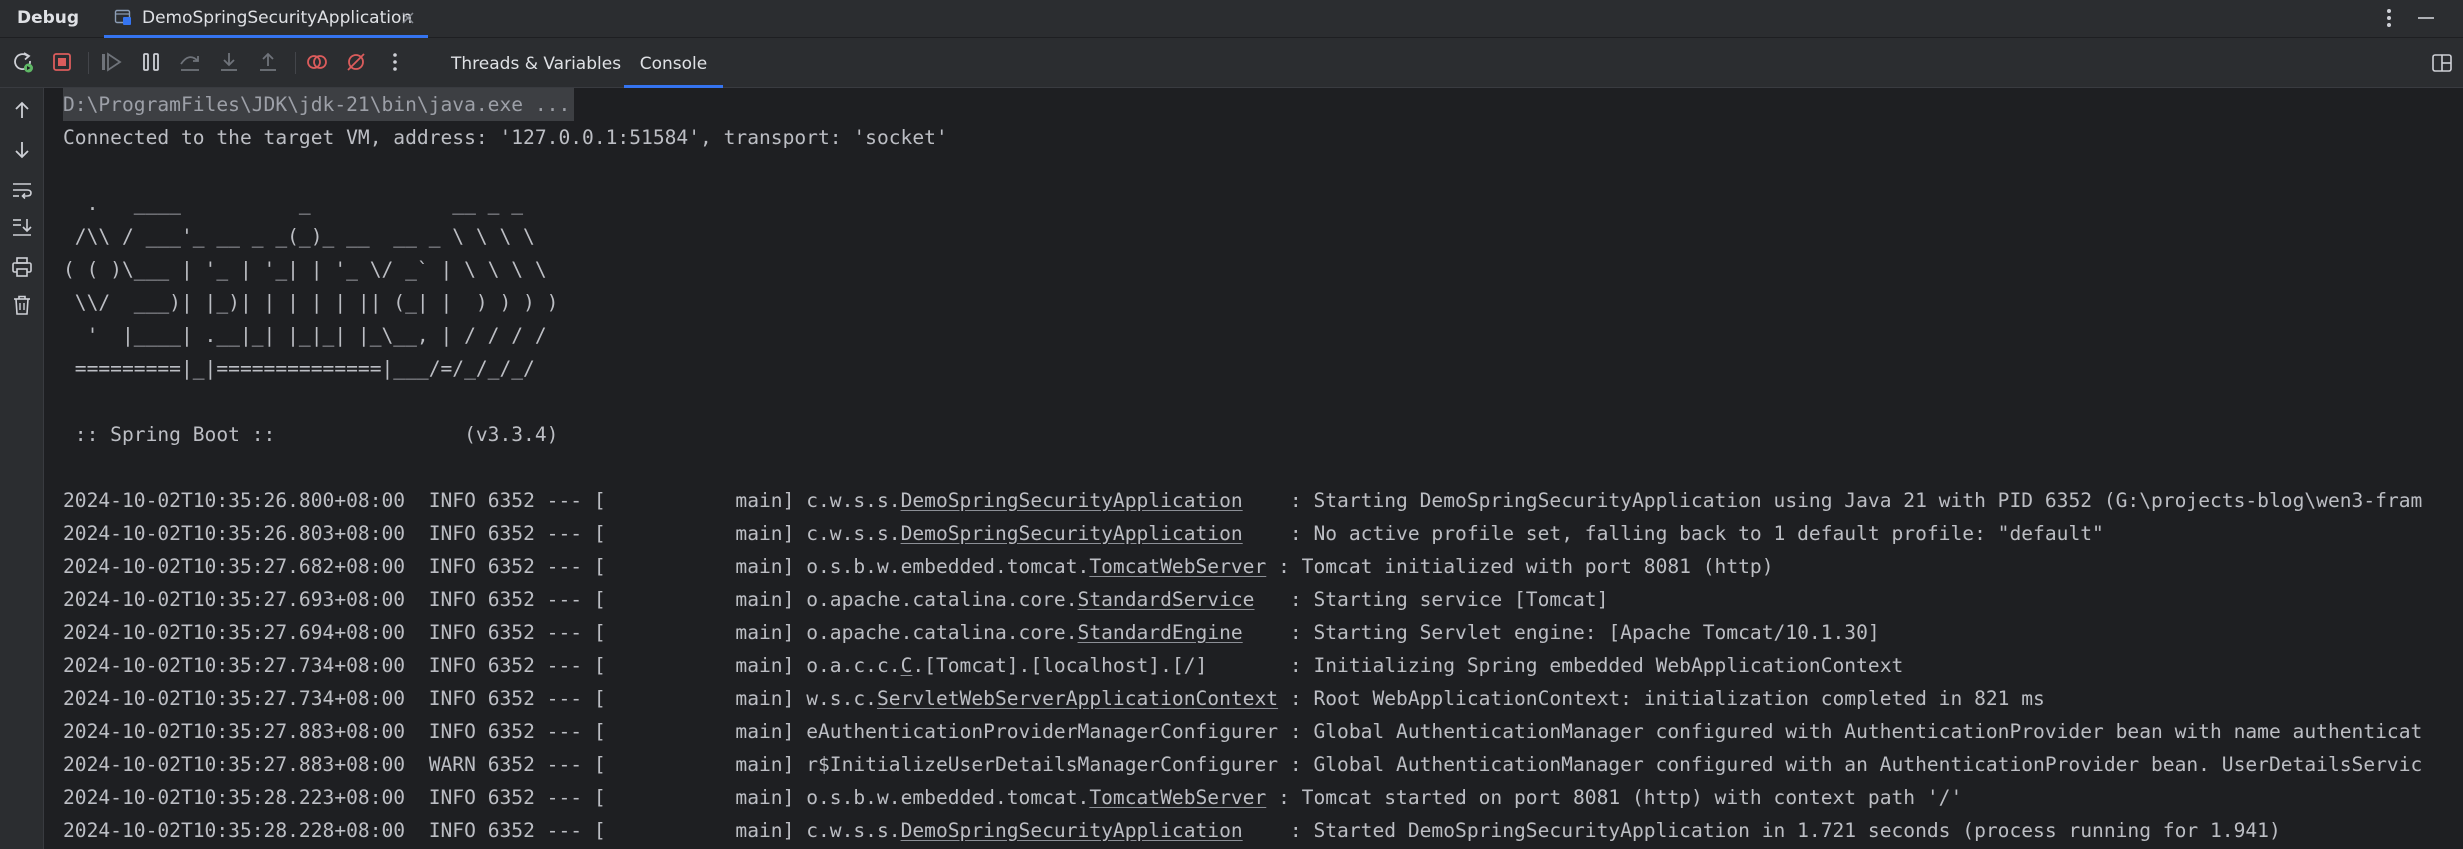  I want to click on log-timestamp: 2024-10-02T10:35:26.800+08:00, so click(234, 500).